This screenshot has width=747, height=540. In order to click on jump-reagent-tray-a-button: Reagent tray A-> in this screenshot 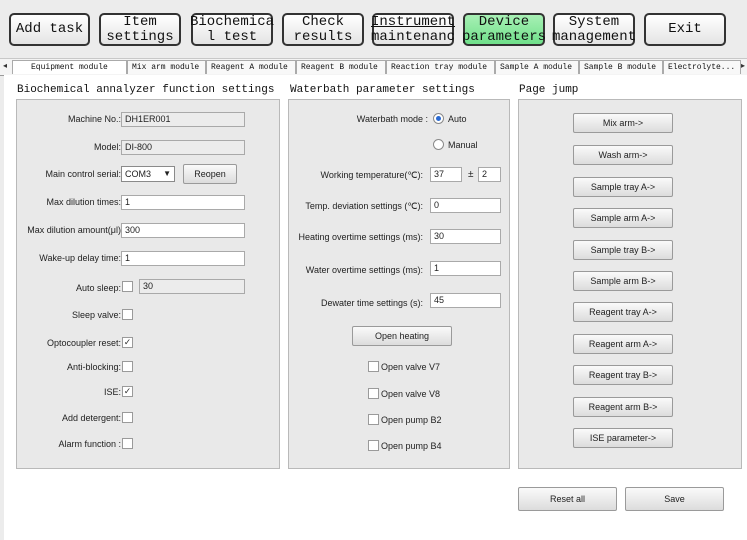, I will do `click(623, 312)`.